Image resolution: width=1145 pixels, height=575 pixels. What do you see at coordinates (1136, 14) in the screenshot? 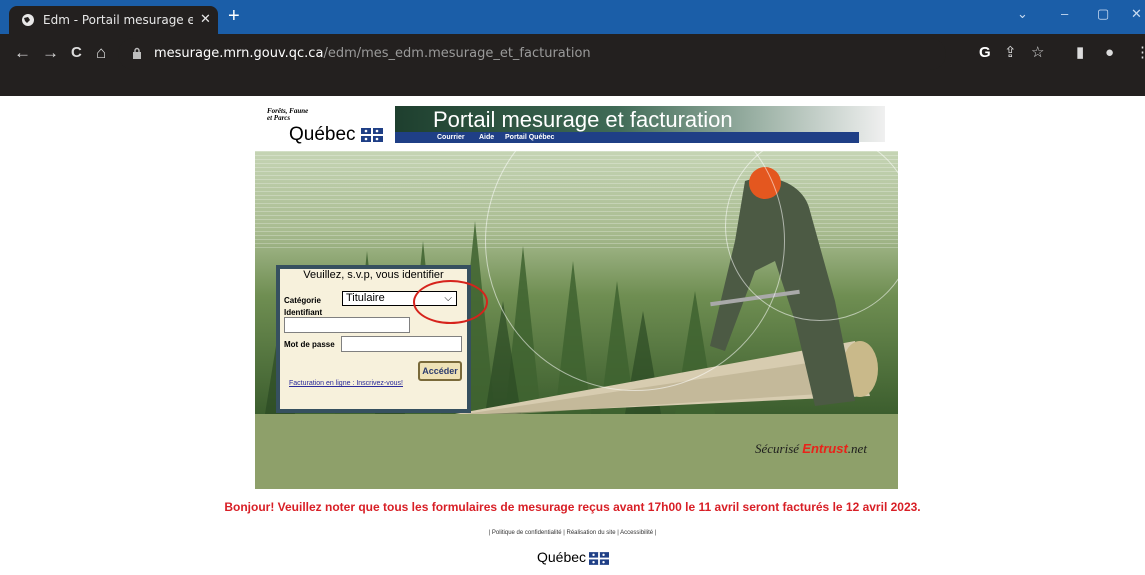
I see `window-close-icon: ✕` at bounding box center [1136, 14].